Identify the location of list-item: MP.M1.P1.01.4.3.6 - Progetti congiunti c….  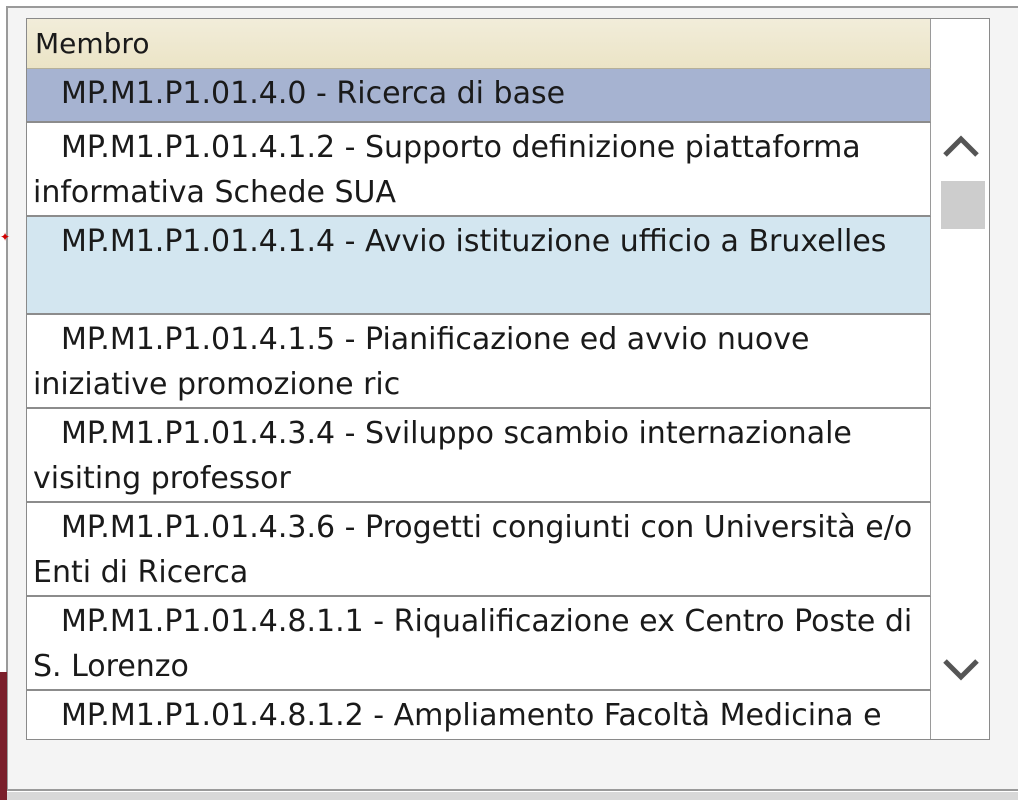
(479, 550).